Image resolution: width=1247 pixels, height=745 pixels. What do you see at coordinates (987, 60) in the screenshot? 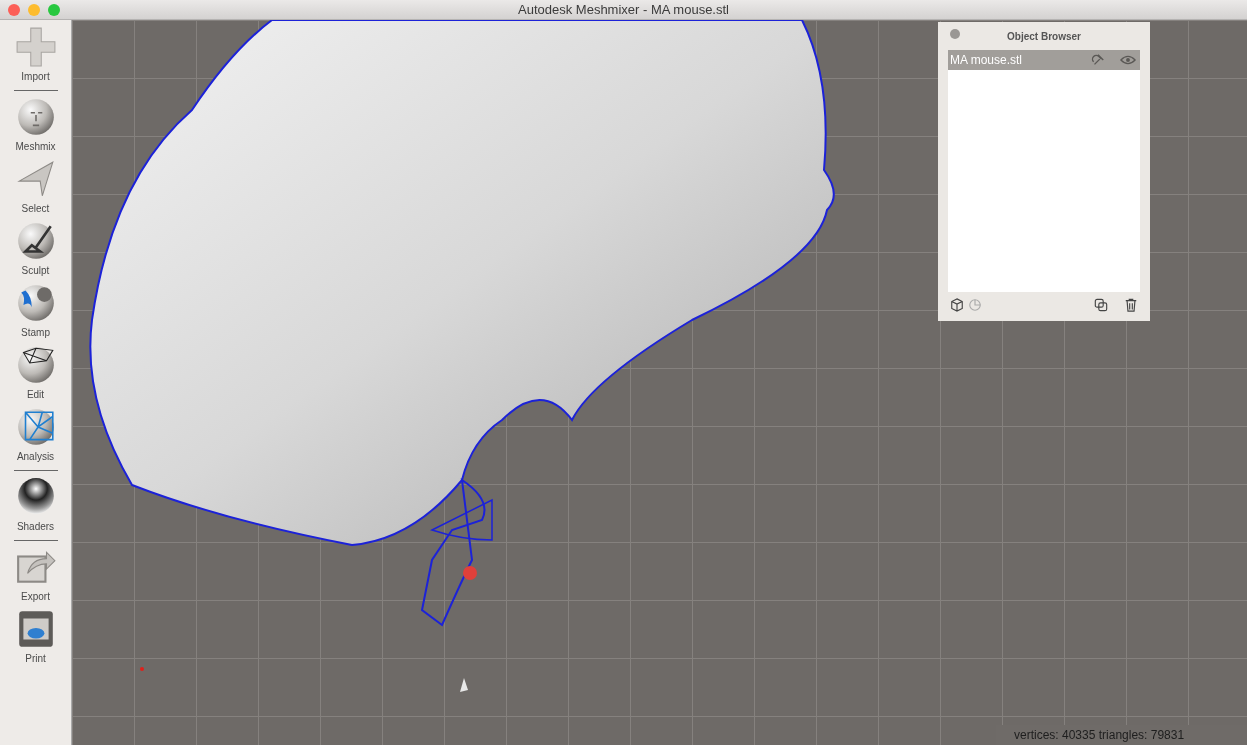
I see `object-name: MA mouse.stl` at bounding box center [987, 60].